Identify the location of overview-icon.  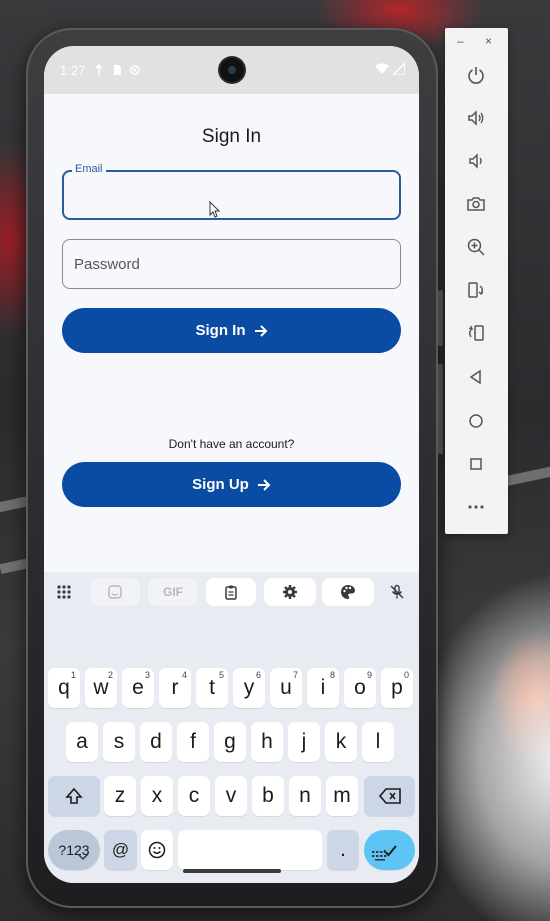
(476, 464).